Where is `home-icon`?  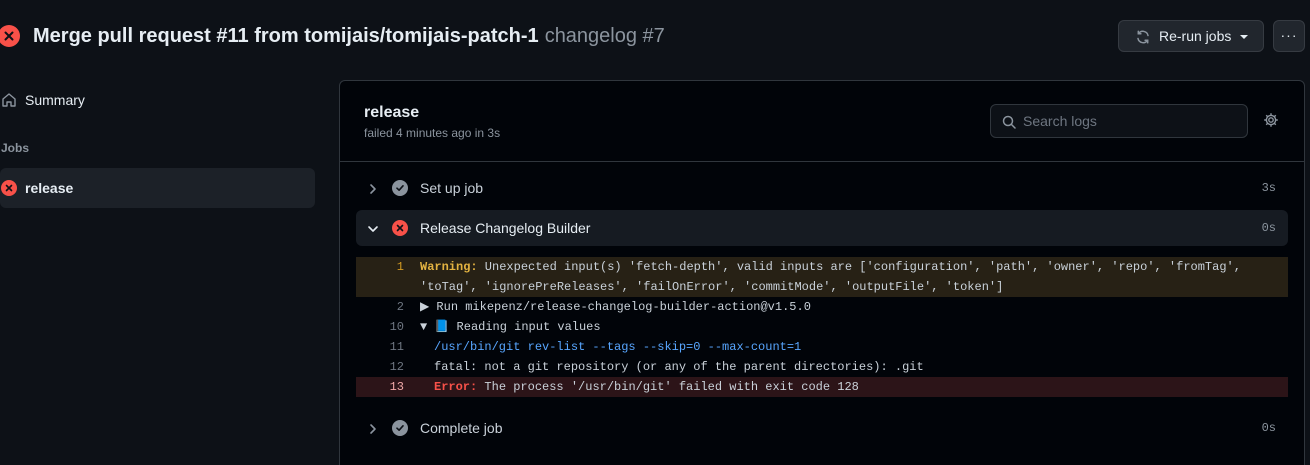 home-icon is located at coordinates (9, 102).